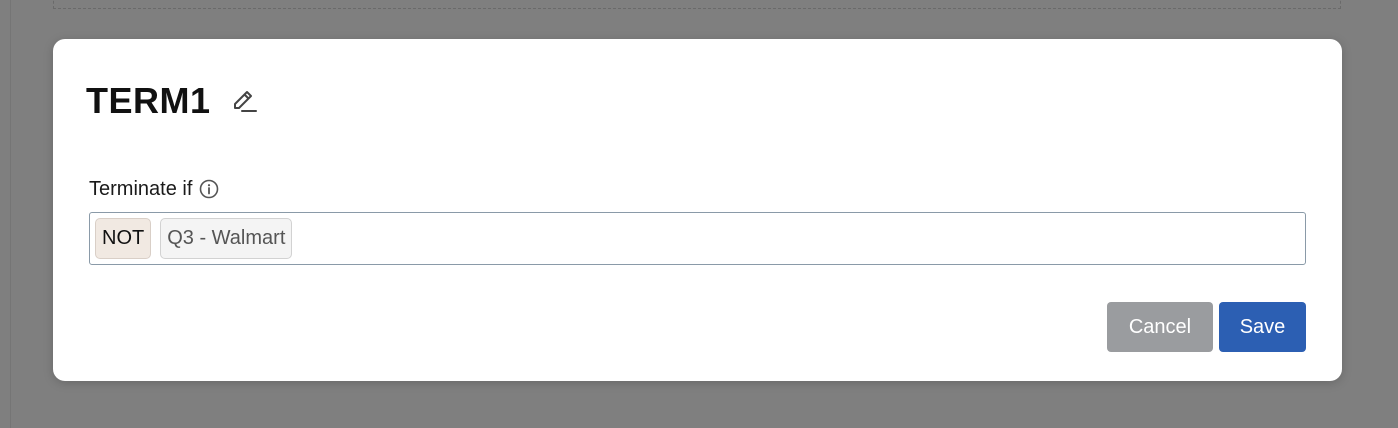  What do you see at coordinates (10, 214) in the screenshot?
I see `background-divider` at bounding box center [10, 214].